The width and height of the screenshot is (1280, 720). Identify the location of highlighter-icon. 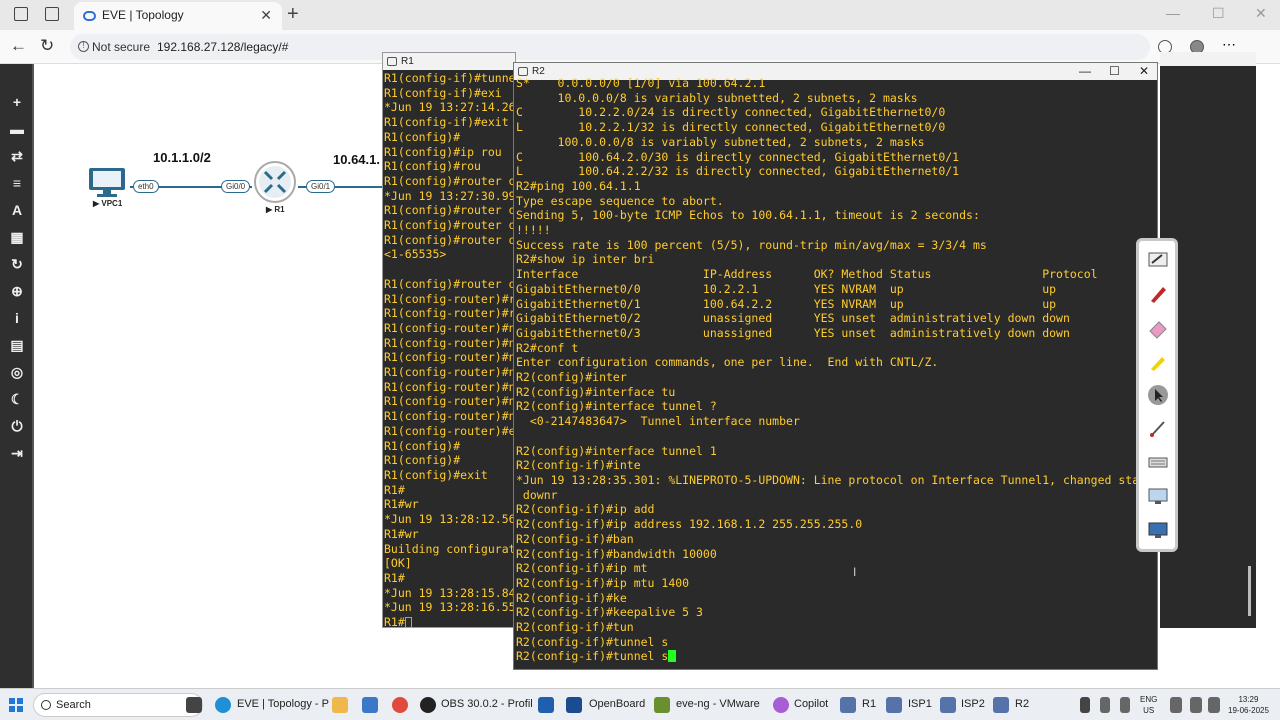
(1158, 362).